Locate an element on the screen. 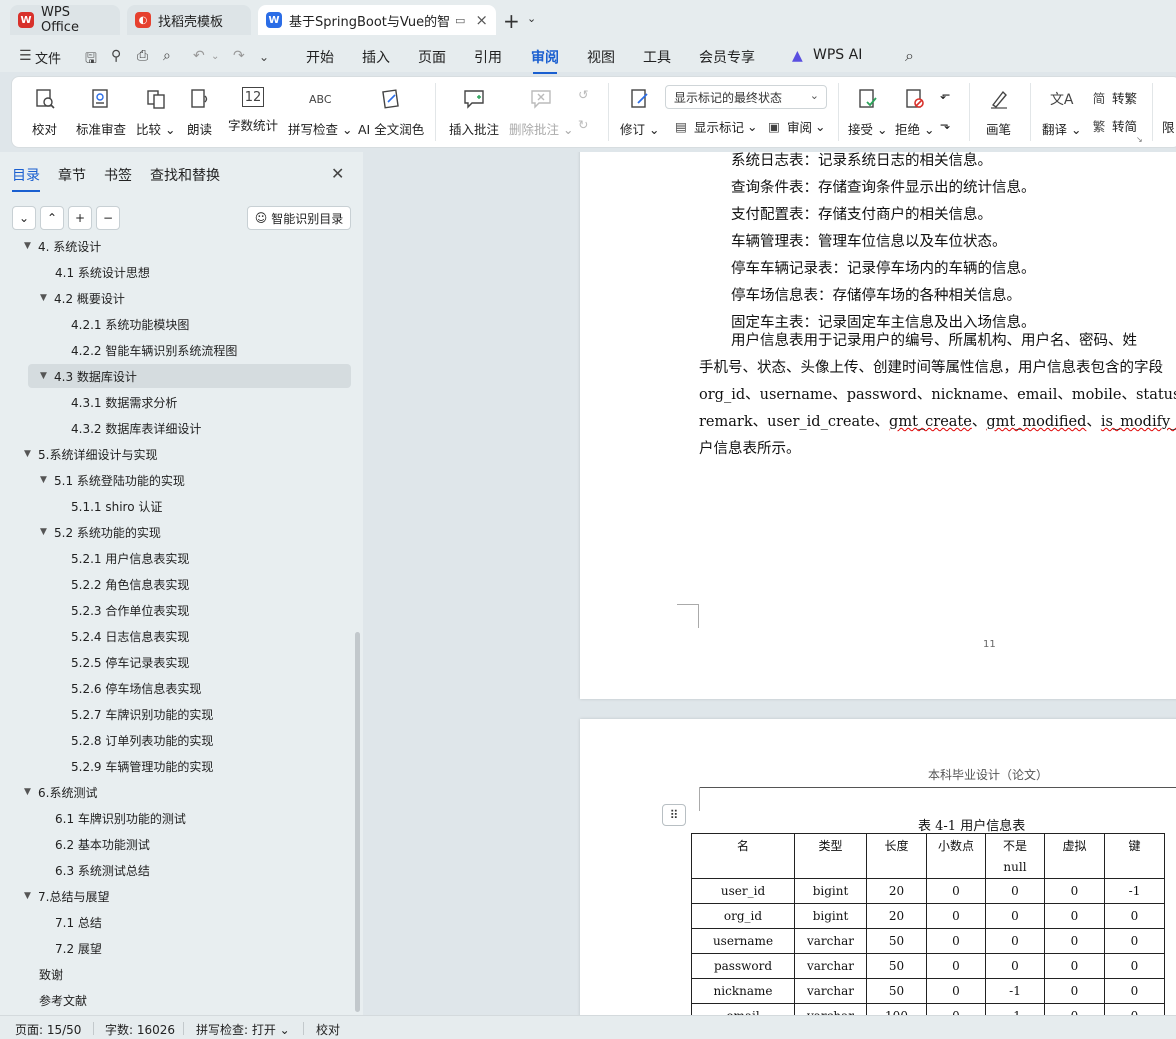 The image size is (1176, 1039). toc-item: 5.2.2 角色信息表实现 is located at coordinates (130, 584).